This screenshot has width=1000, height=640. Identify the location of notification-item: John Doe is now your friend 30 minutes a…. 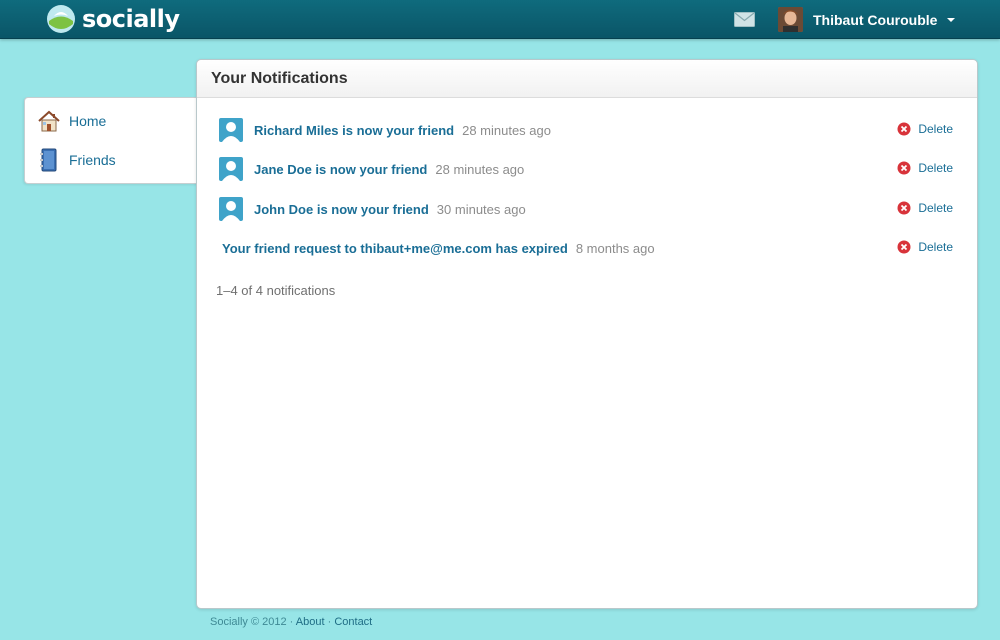
(589, 209).